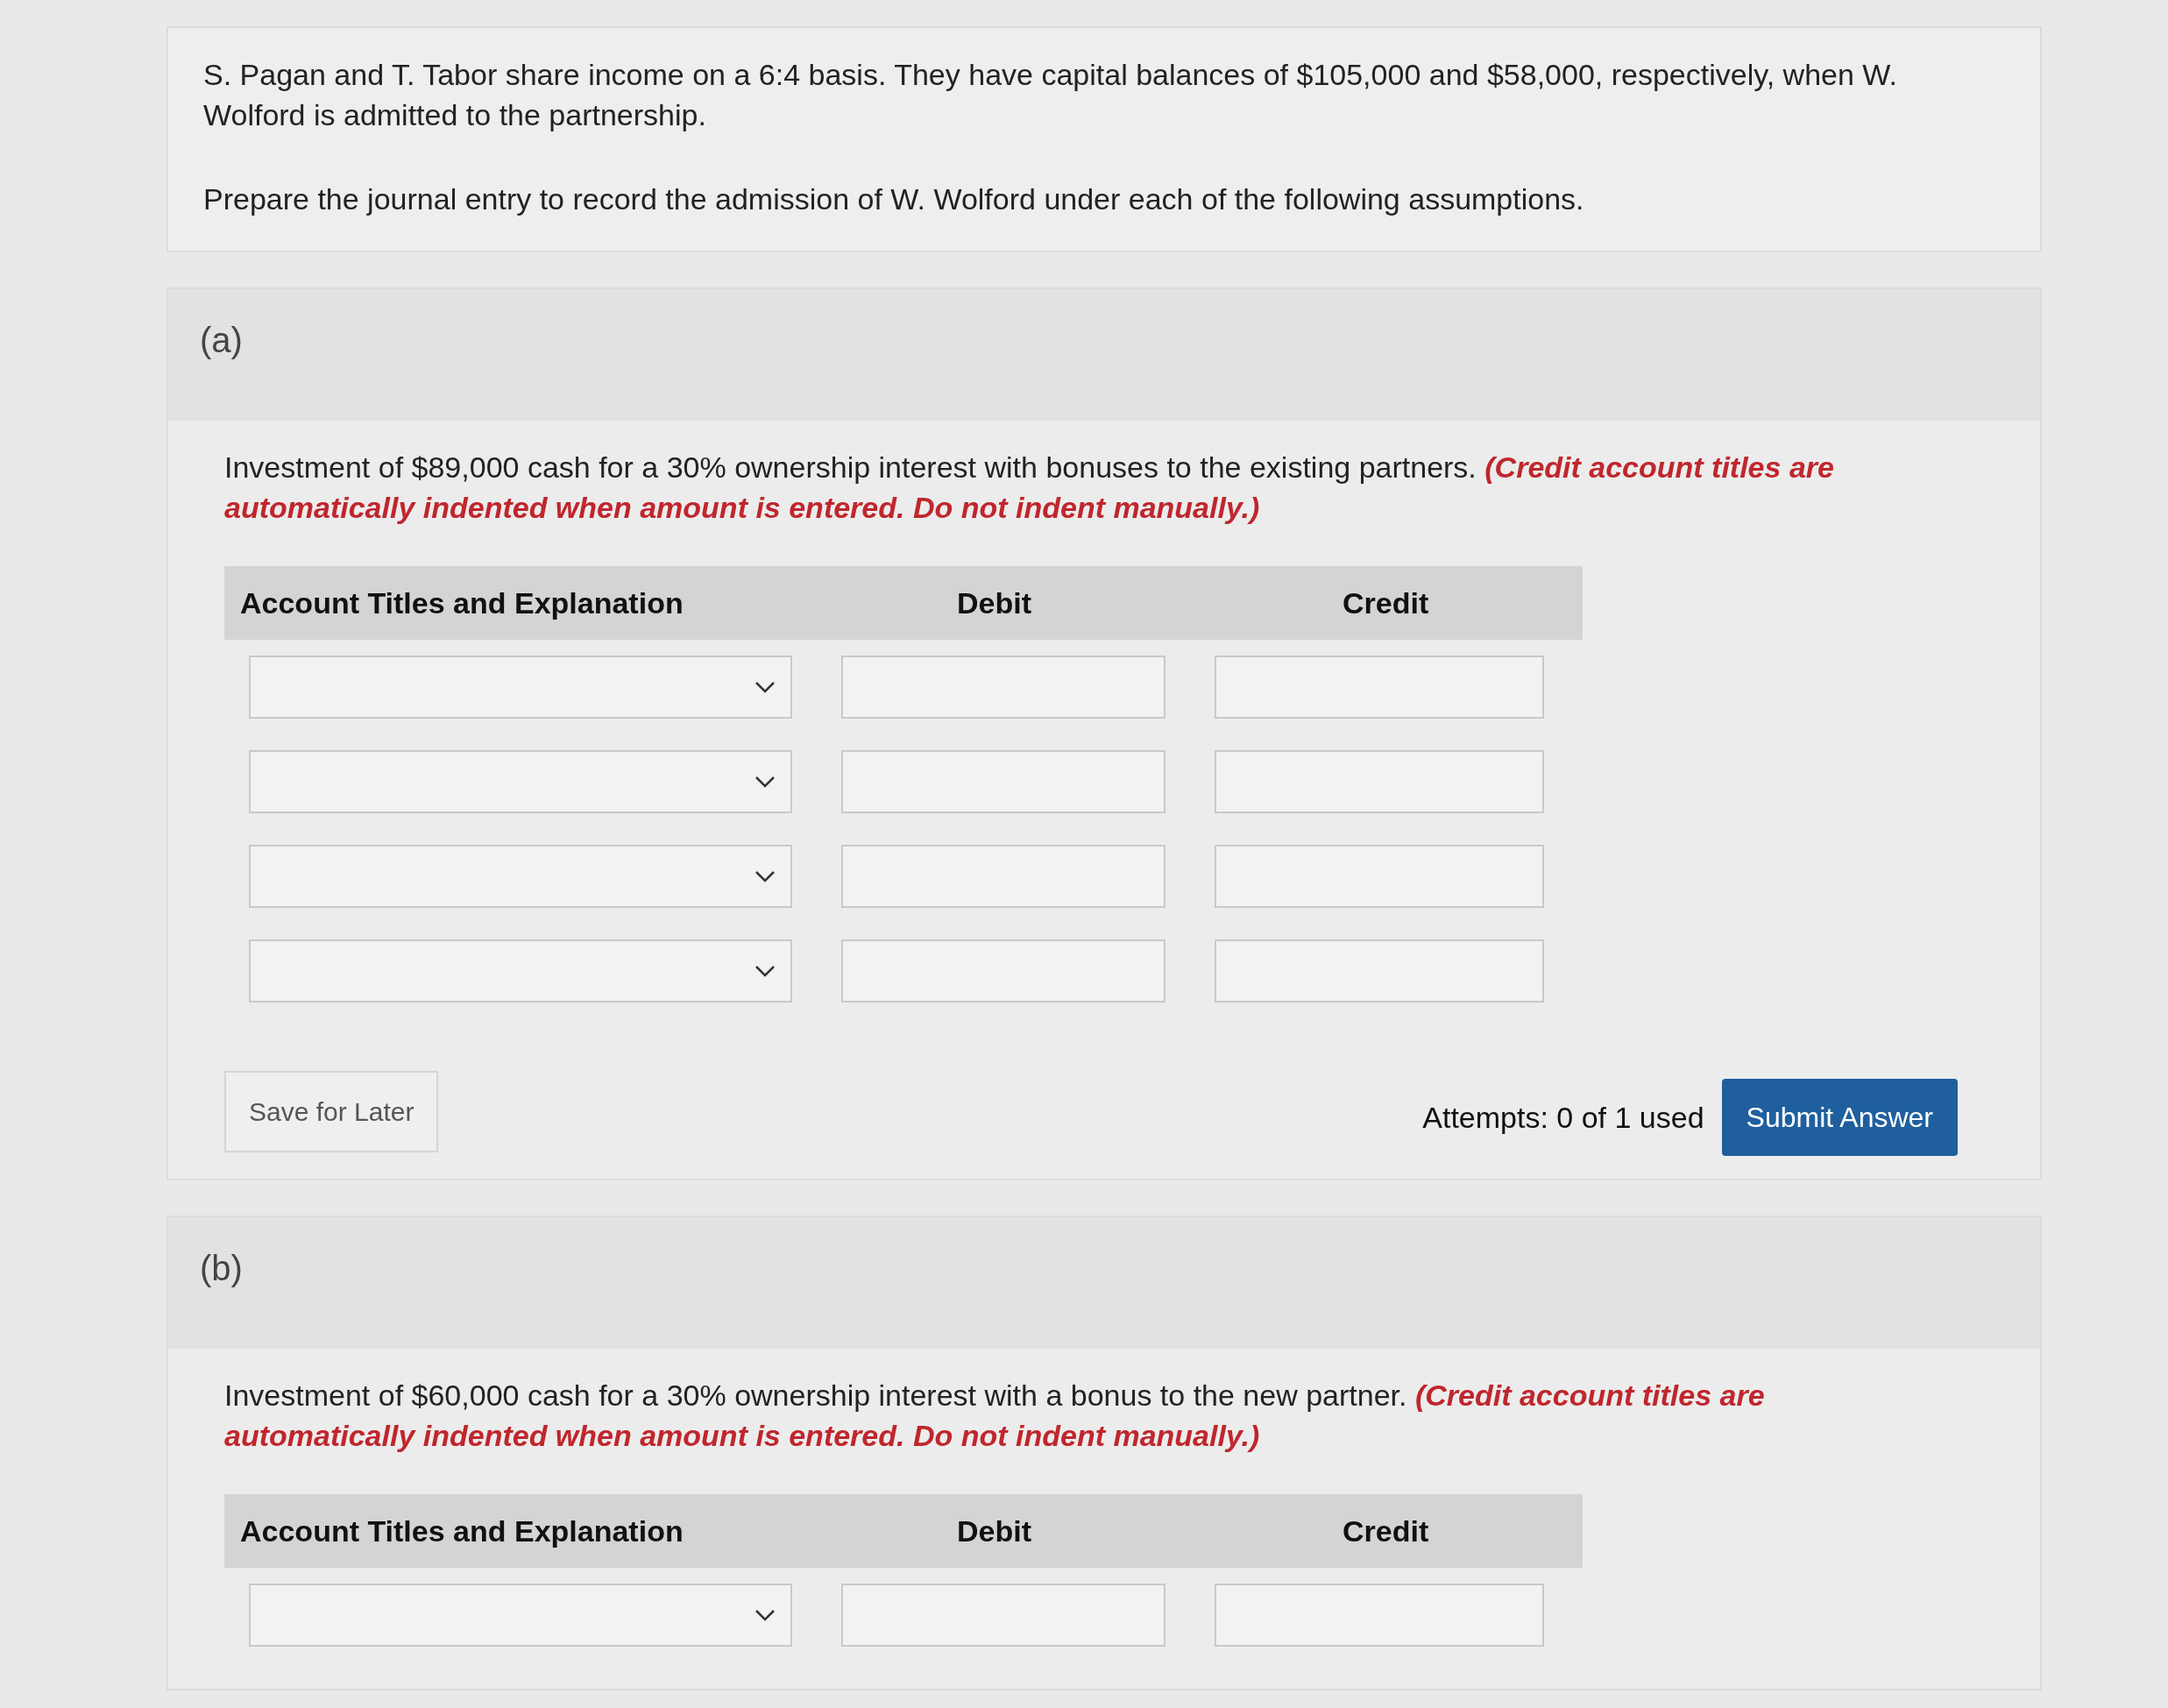 This screenshot has width=2168, height=1708. I want to click on attempts-text: Attempts: 0 of 1 used, so click(1563, 1118).